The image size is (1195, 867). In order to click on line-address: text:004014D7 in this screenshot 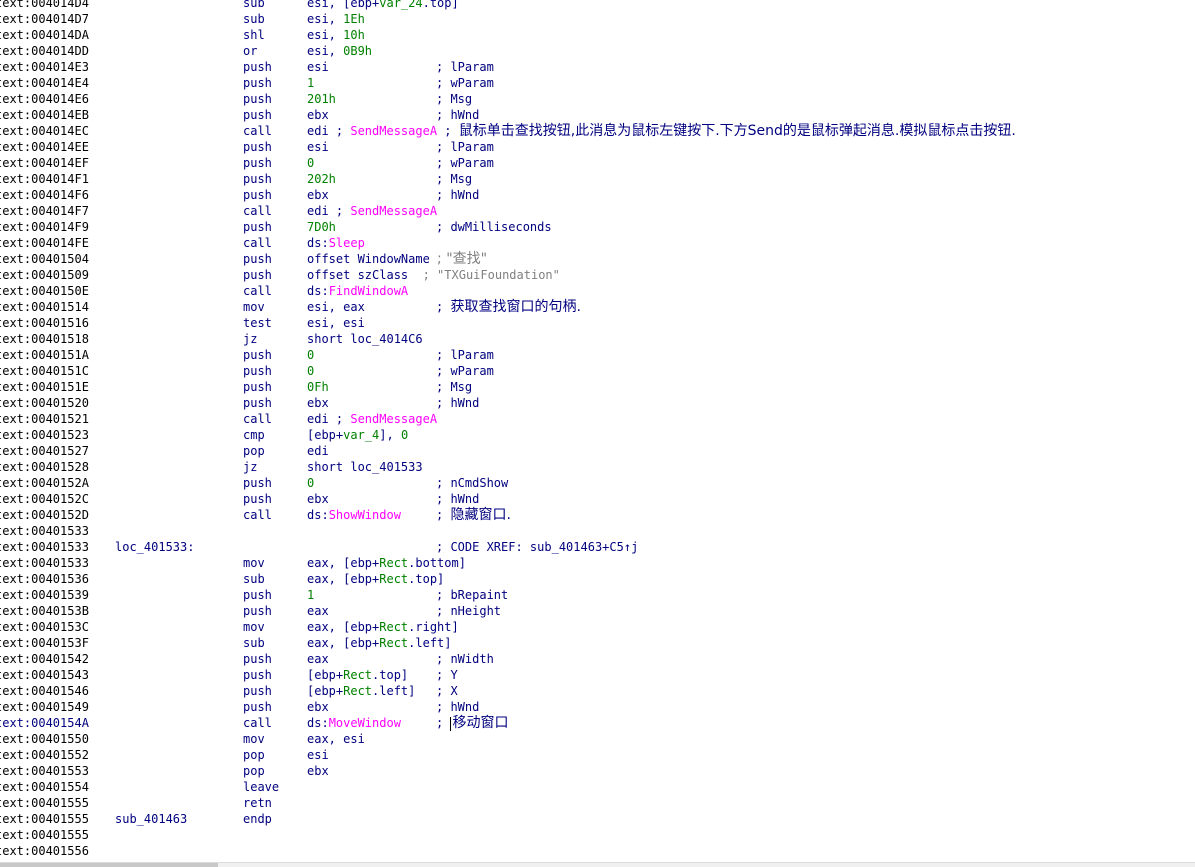, I will do `click(44, 19)`.